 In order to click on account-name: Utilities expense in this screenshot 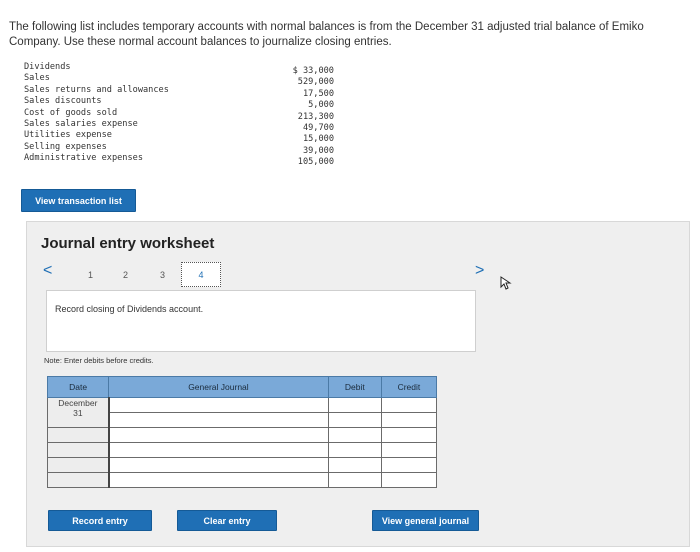, I will do `click(68, 135)`.